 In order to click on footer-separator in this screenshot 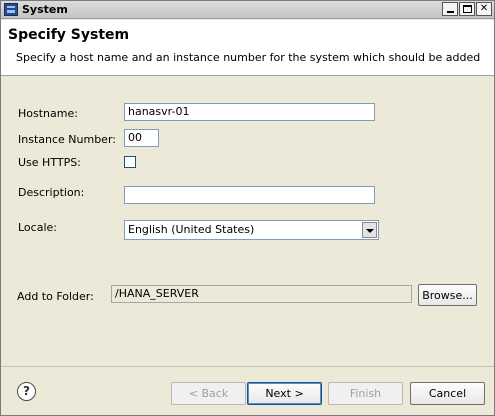, I will do `click(247, 366)`.